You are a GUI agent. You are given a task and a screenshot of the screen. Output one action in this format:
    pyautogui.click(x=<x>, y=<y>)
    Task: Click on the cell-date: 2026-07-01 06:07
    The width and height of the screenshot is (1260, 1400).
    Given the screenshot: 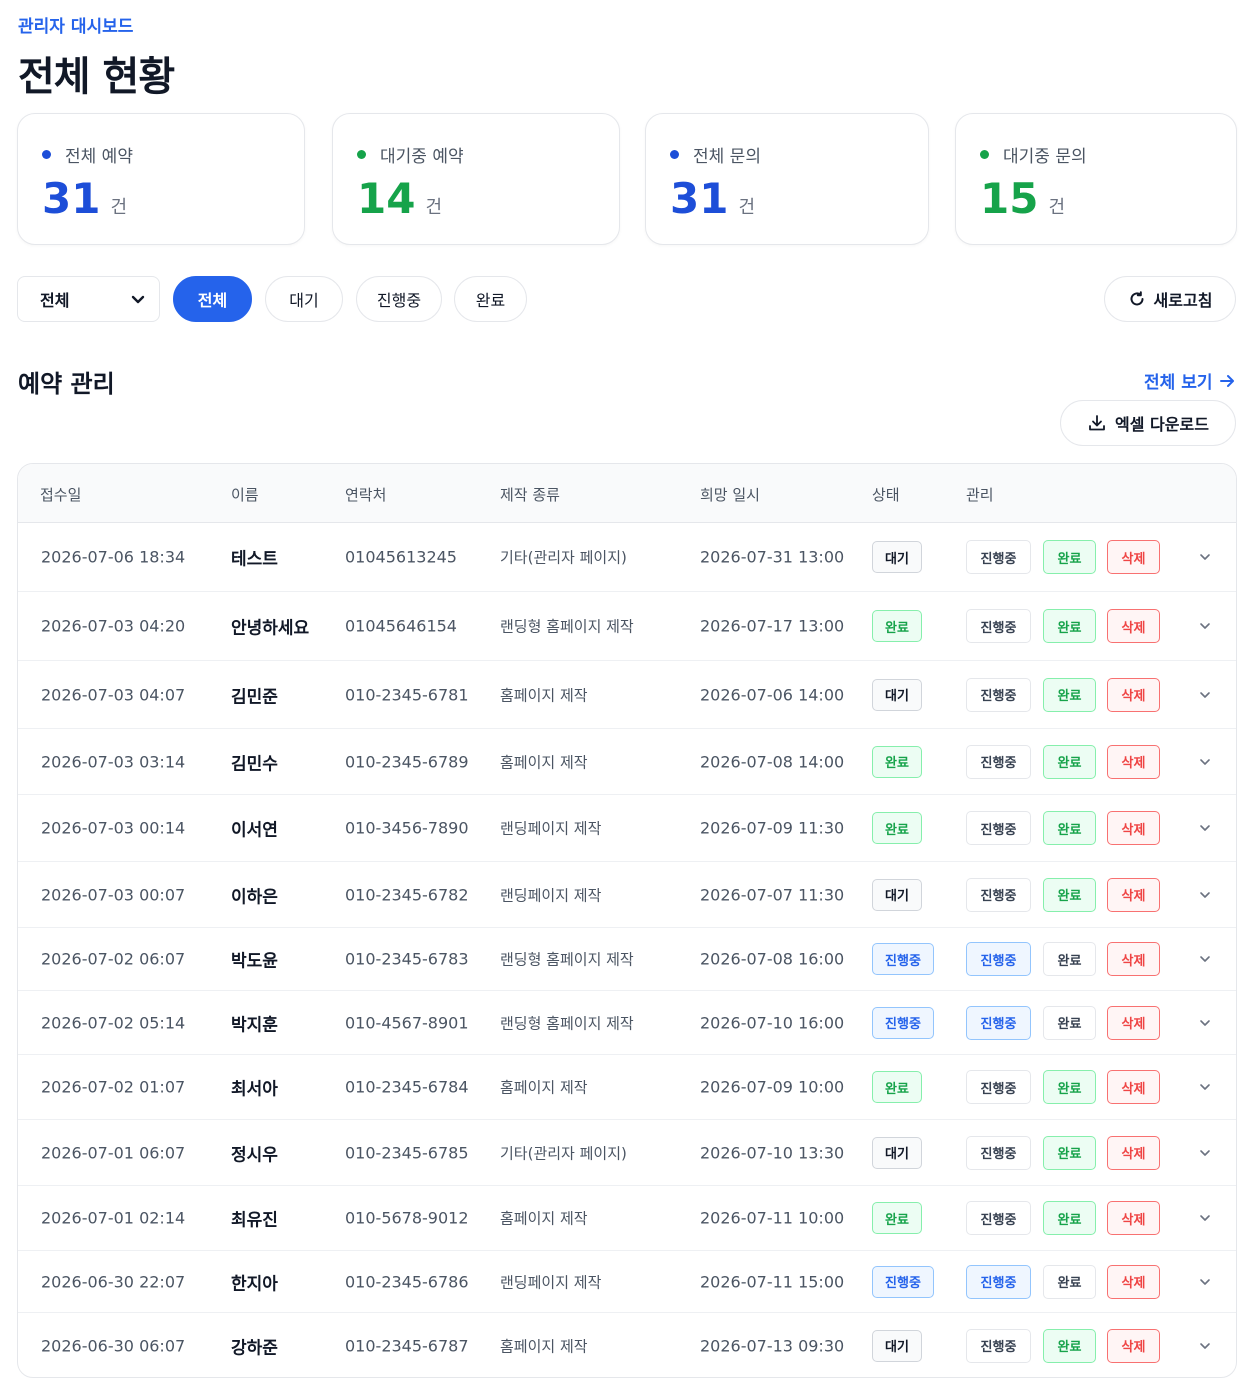 What is the action you would take?
    pyautogui.click(x=113, y=1152)
    